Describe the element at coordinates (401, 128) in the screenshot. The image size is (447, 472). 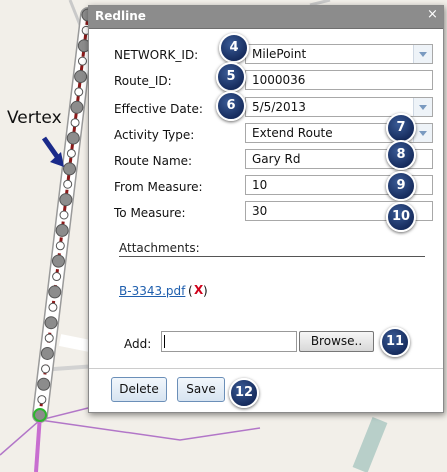
I see `step-badge-7: 7` at that location.